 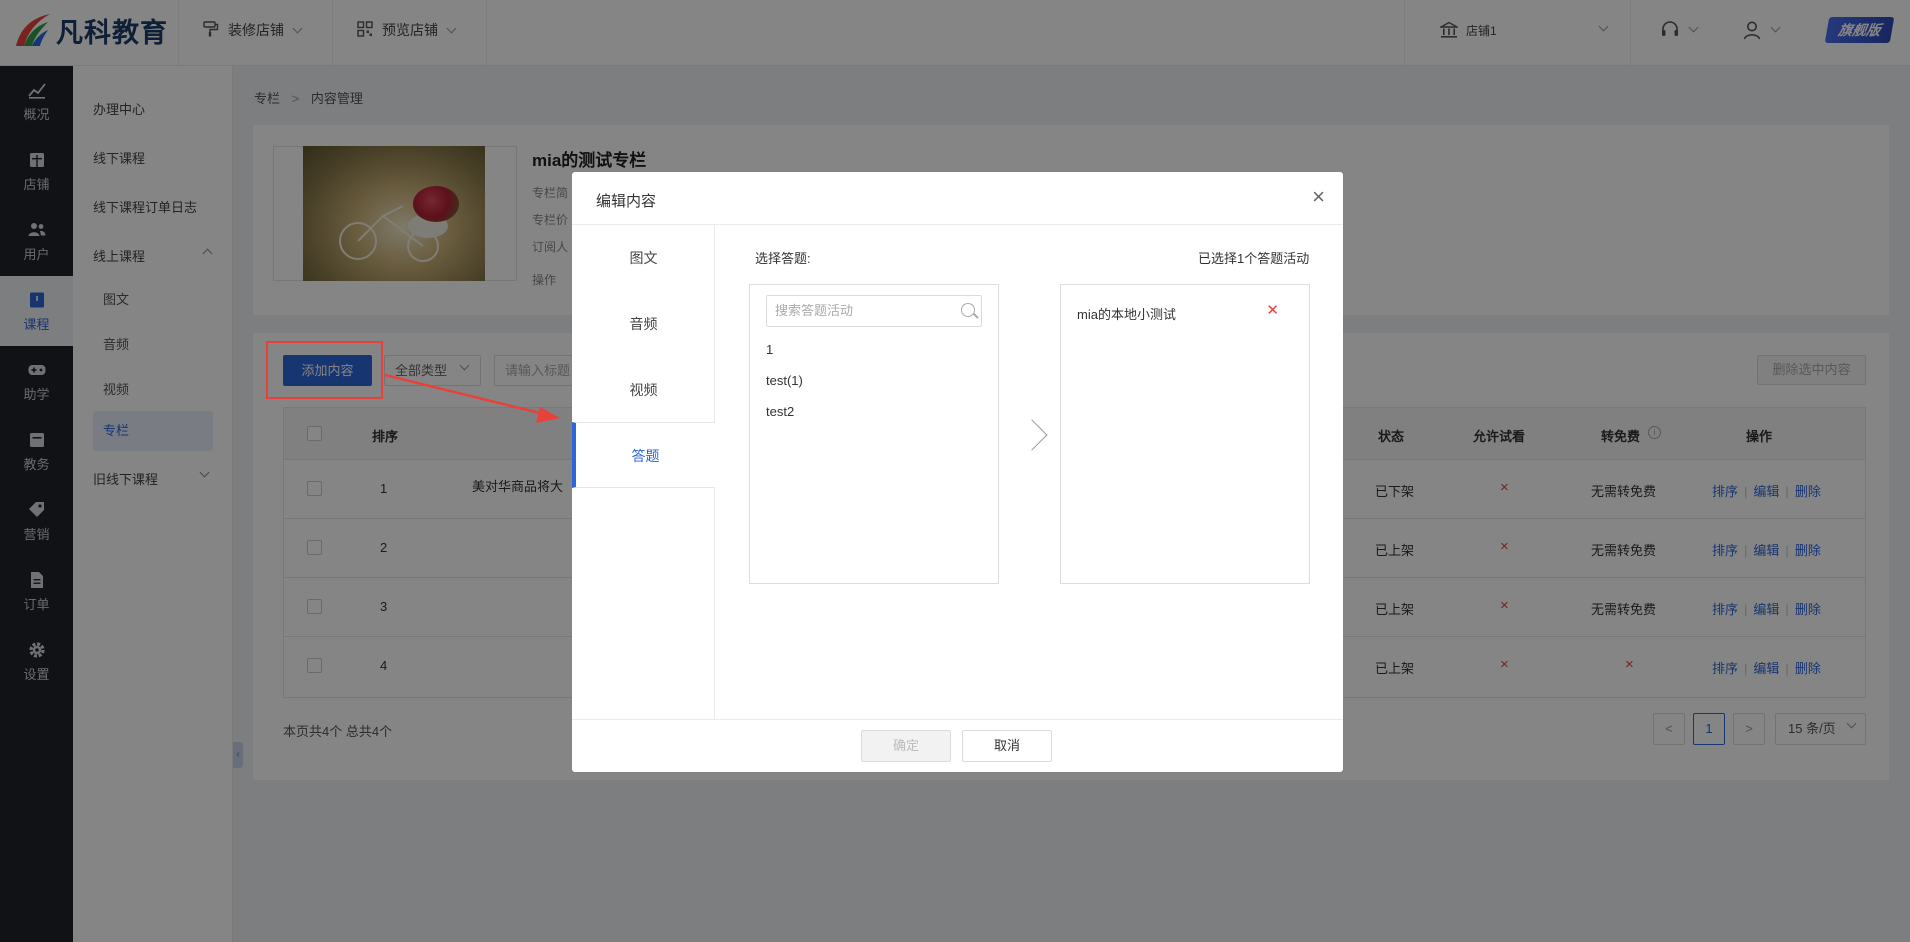 I want to click on select-quiz-label: 选择答题:, so click(x=783, y=258).